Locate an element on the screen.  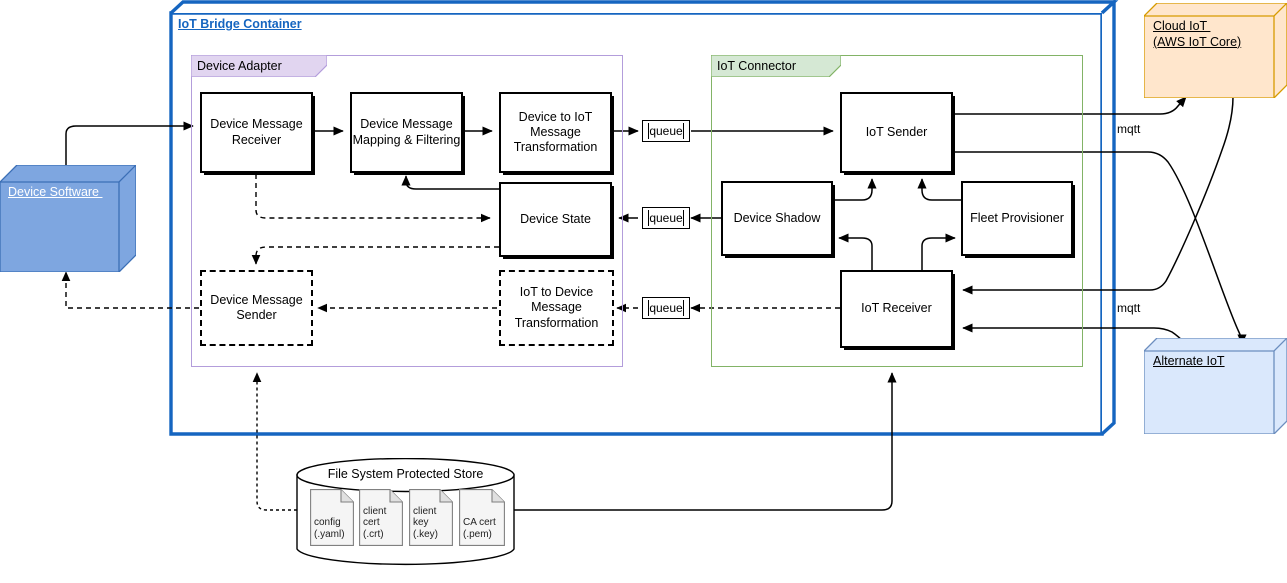
node-fleet-provisioner: Fleet Provisioner is located at coordinates (1017, 218).